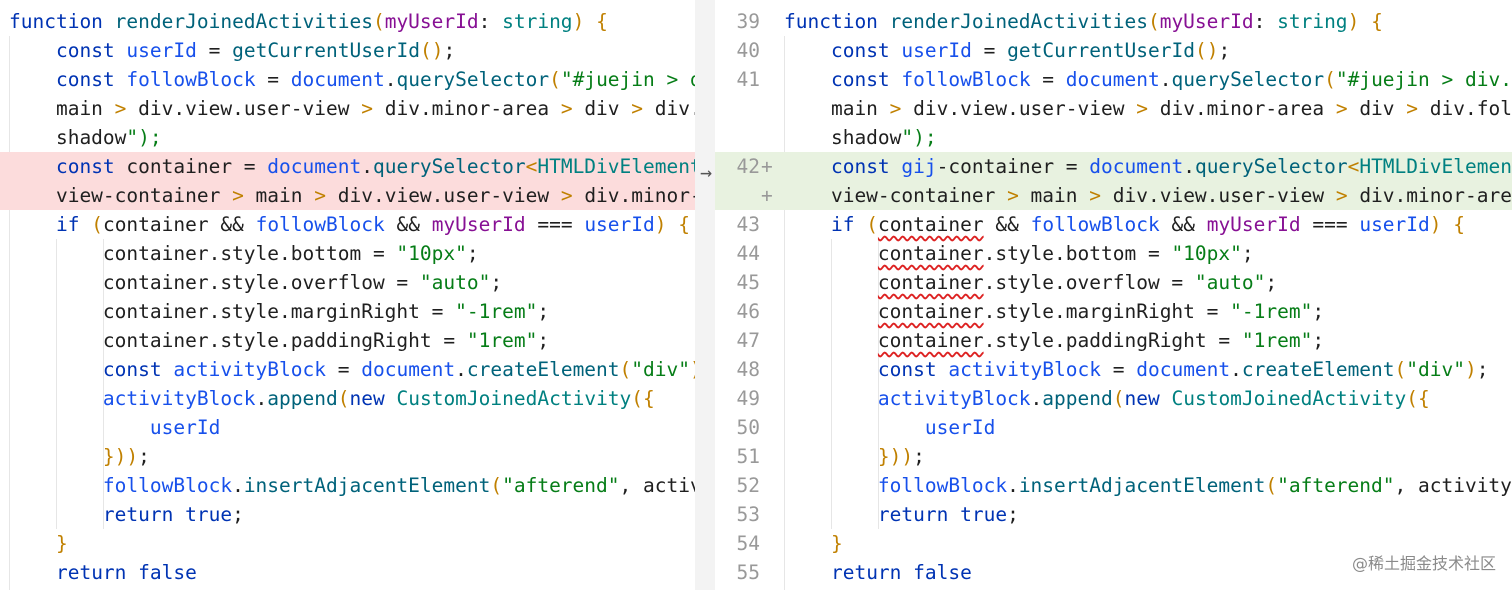 The width and height of the screenshot is (1512, 590). What do you see at coordinates (748, 21) in the screenshot?
I see `line-number: 39` at bounding box center [748, 21].